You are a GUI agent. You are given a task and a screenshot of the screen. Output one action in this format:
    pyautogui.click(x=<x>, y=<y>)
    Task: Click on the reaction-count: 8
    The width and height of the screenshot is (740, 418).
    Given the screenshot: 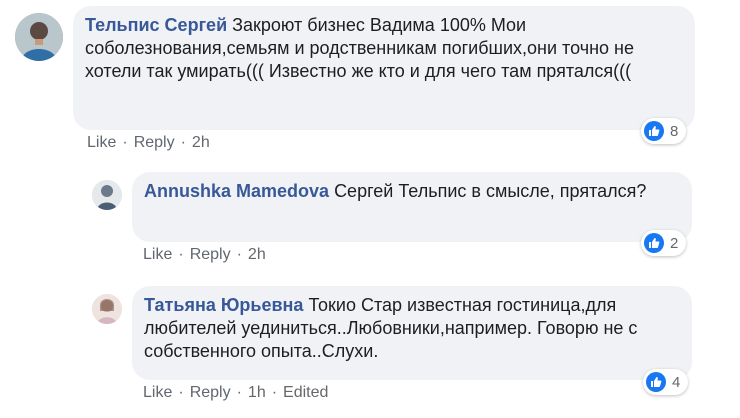 What is the action you would take?
    pyautogui.click(x=664, y=131)
    